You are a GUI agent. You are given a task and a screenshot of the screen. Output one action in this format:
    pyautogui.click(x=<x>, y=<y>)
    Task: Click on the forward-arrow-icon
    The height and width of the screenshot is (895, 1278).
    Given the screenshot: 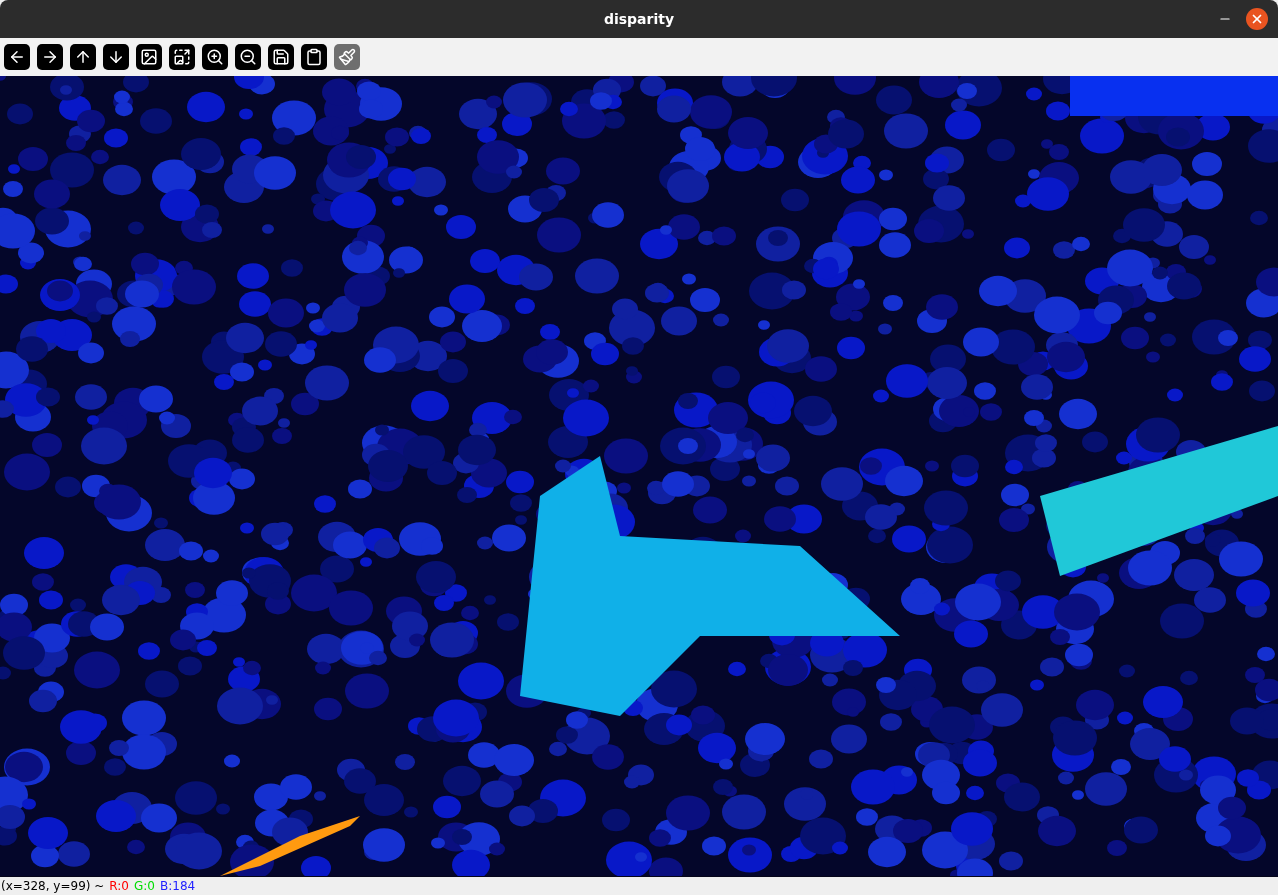 What is the action you would take?
    pyautogui.click(x=50, y=57)
    